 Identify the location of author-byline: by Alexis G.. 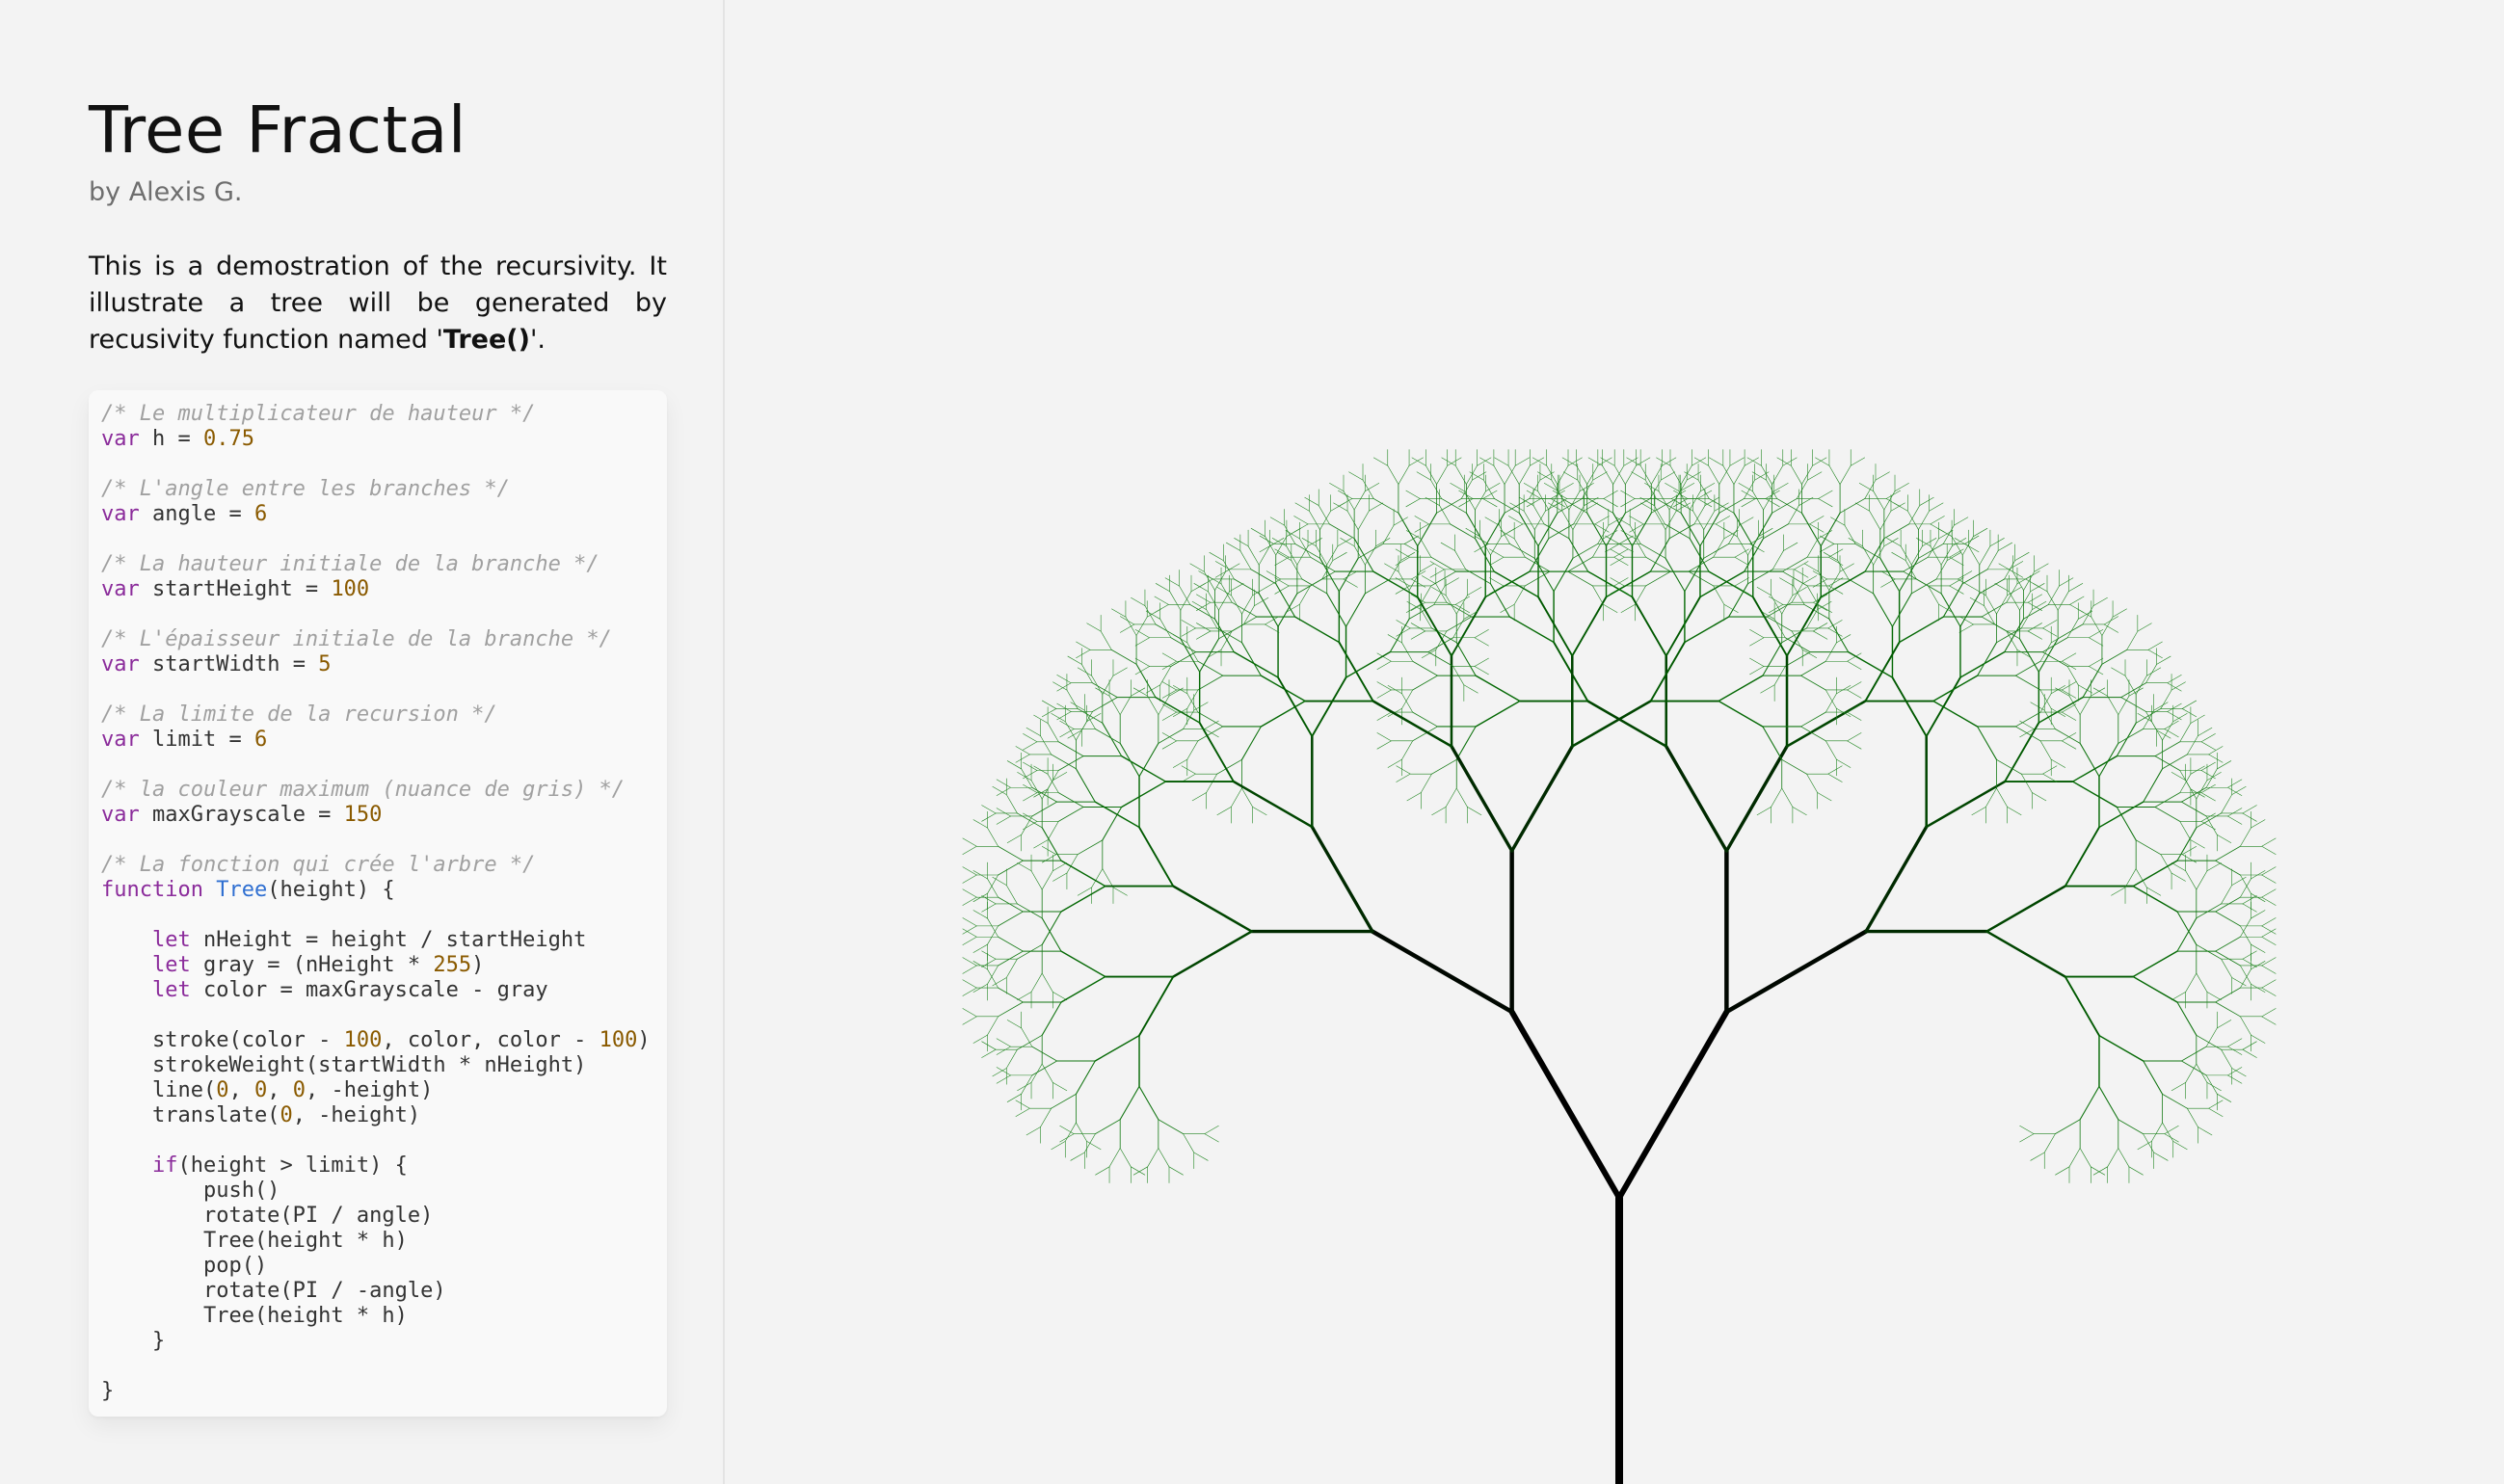
(166, 192).